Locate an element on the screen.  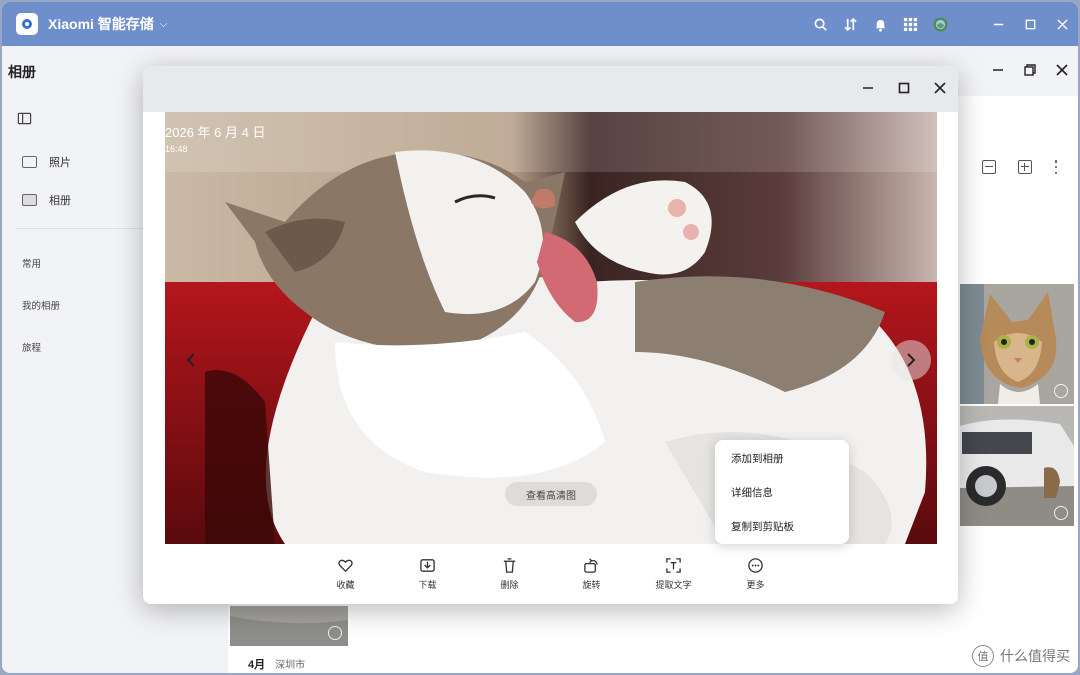
watermark-text: 什么值得买 is located at coordinates (1035, 656).